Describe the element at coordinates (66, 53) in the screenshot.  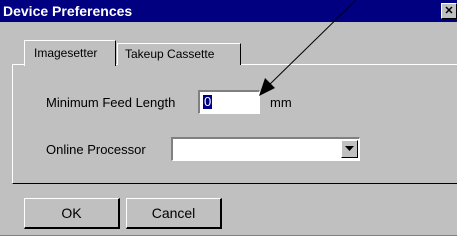
I see `tab-imagesetter-label: Imagesetter` at that location.